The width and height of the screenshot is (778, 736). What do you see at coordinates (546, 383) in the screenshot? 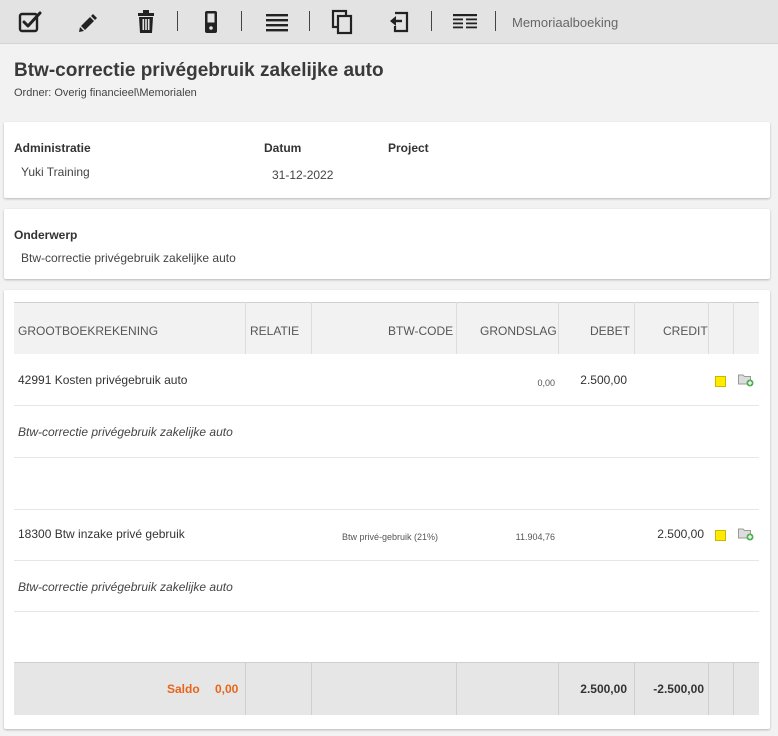
I see `row1-grondslag: 0,00` at bounding box center [546, 383].